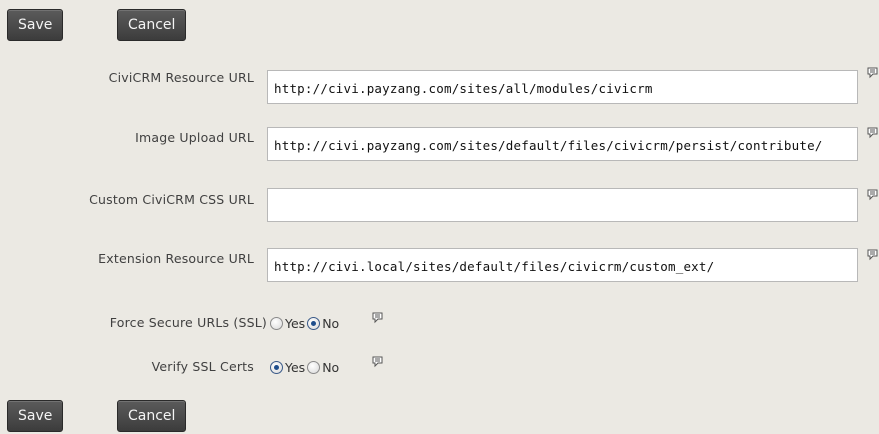  I want to click on custom-css-url-input, so click(562, 205).